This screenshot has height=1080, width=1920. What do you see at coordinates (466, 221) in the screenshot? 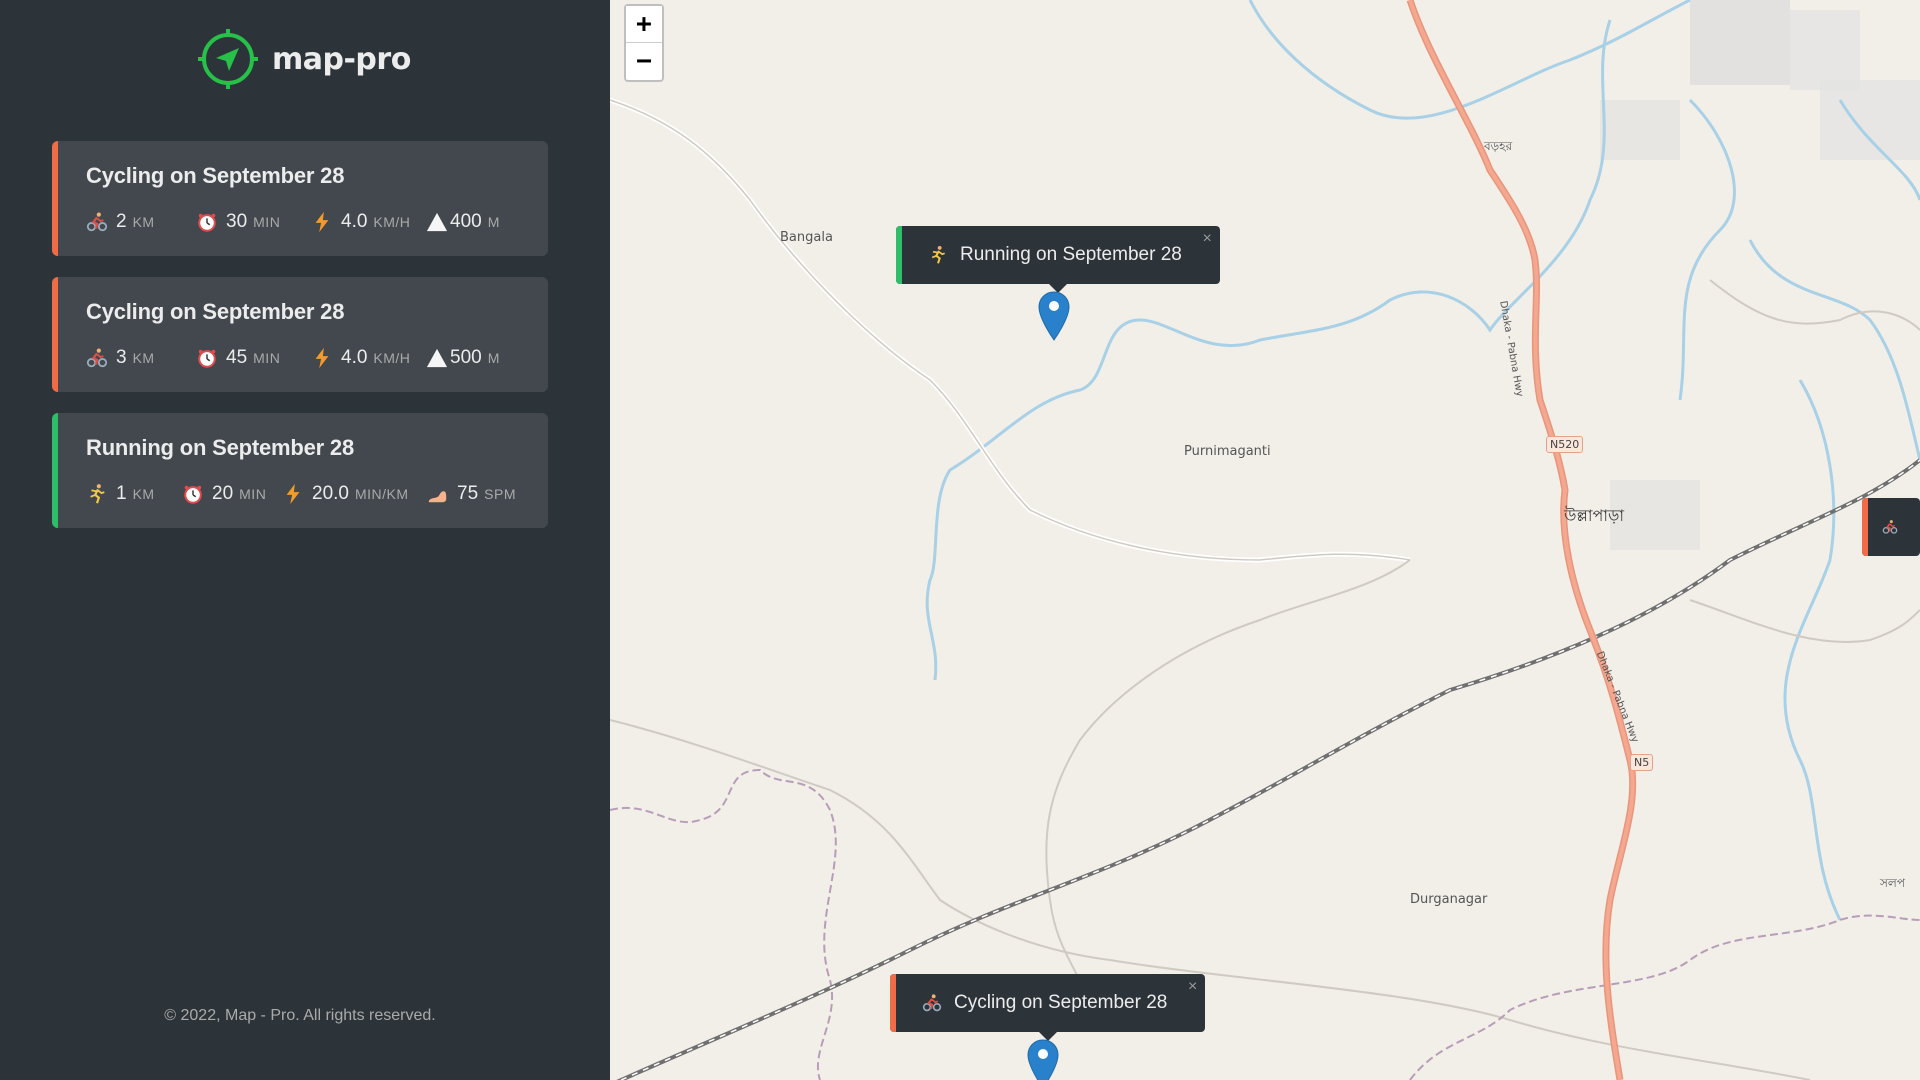
I see `elevation-value: 400` at bounding box center [466, 221].